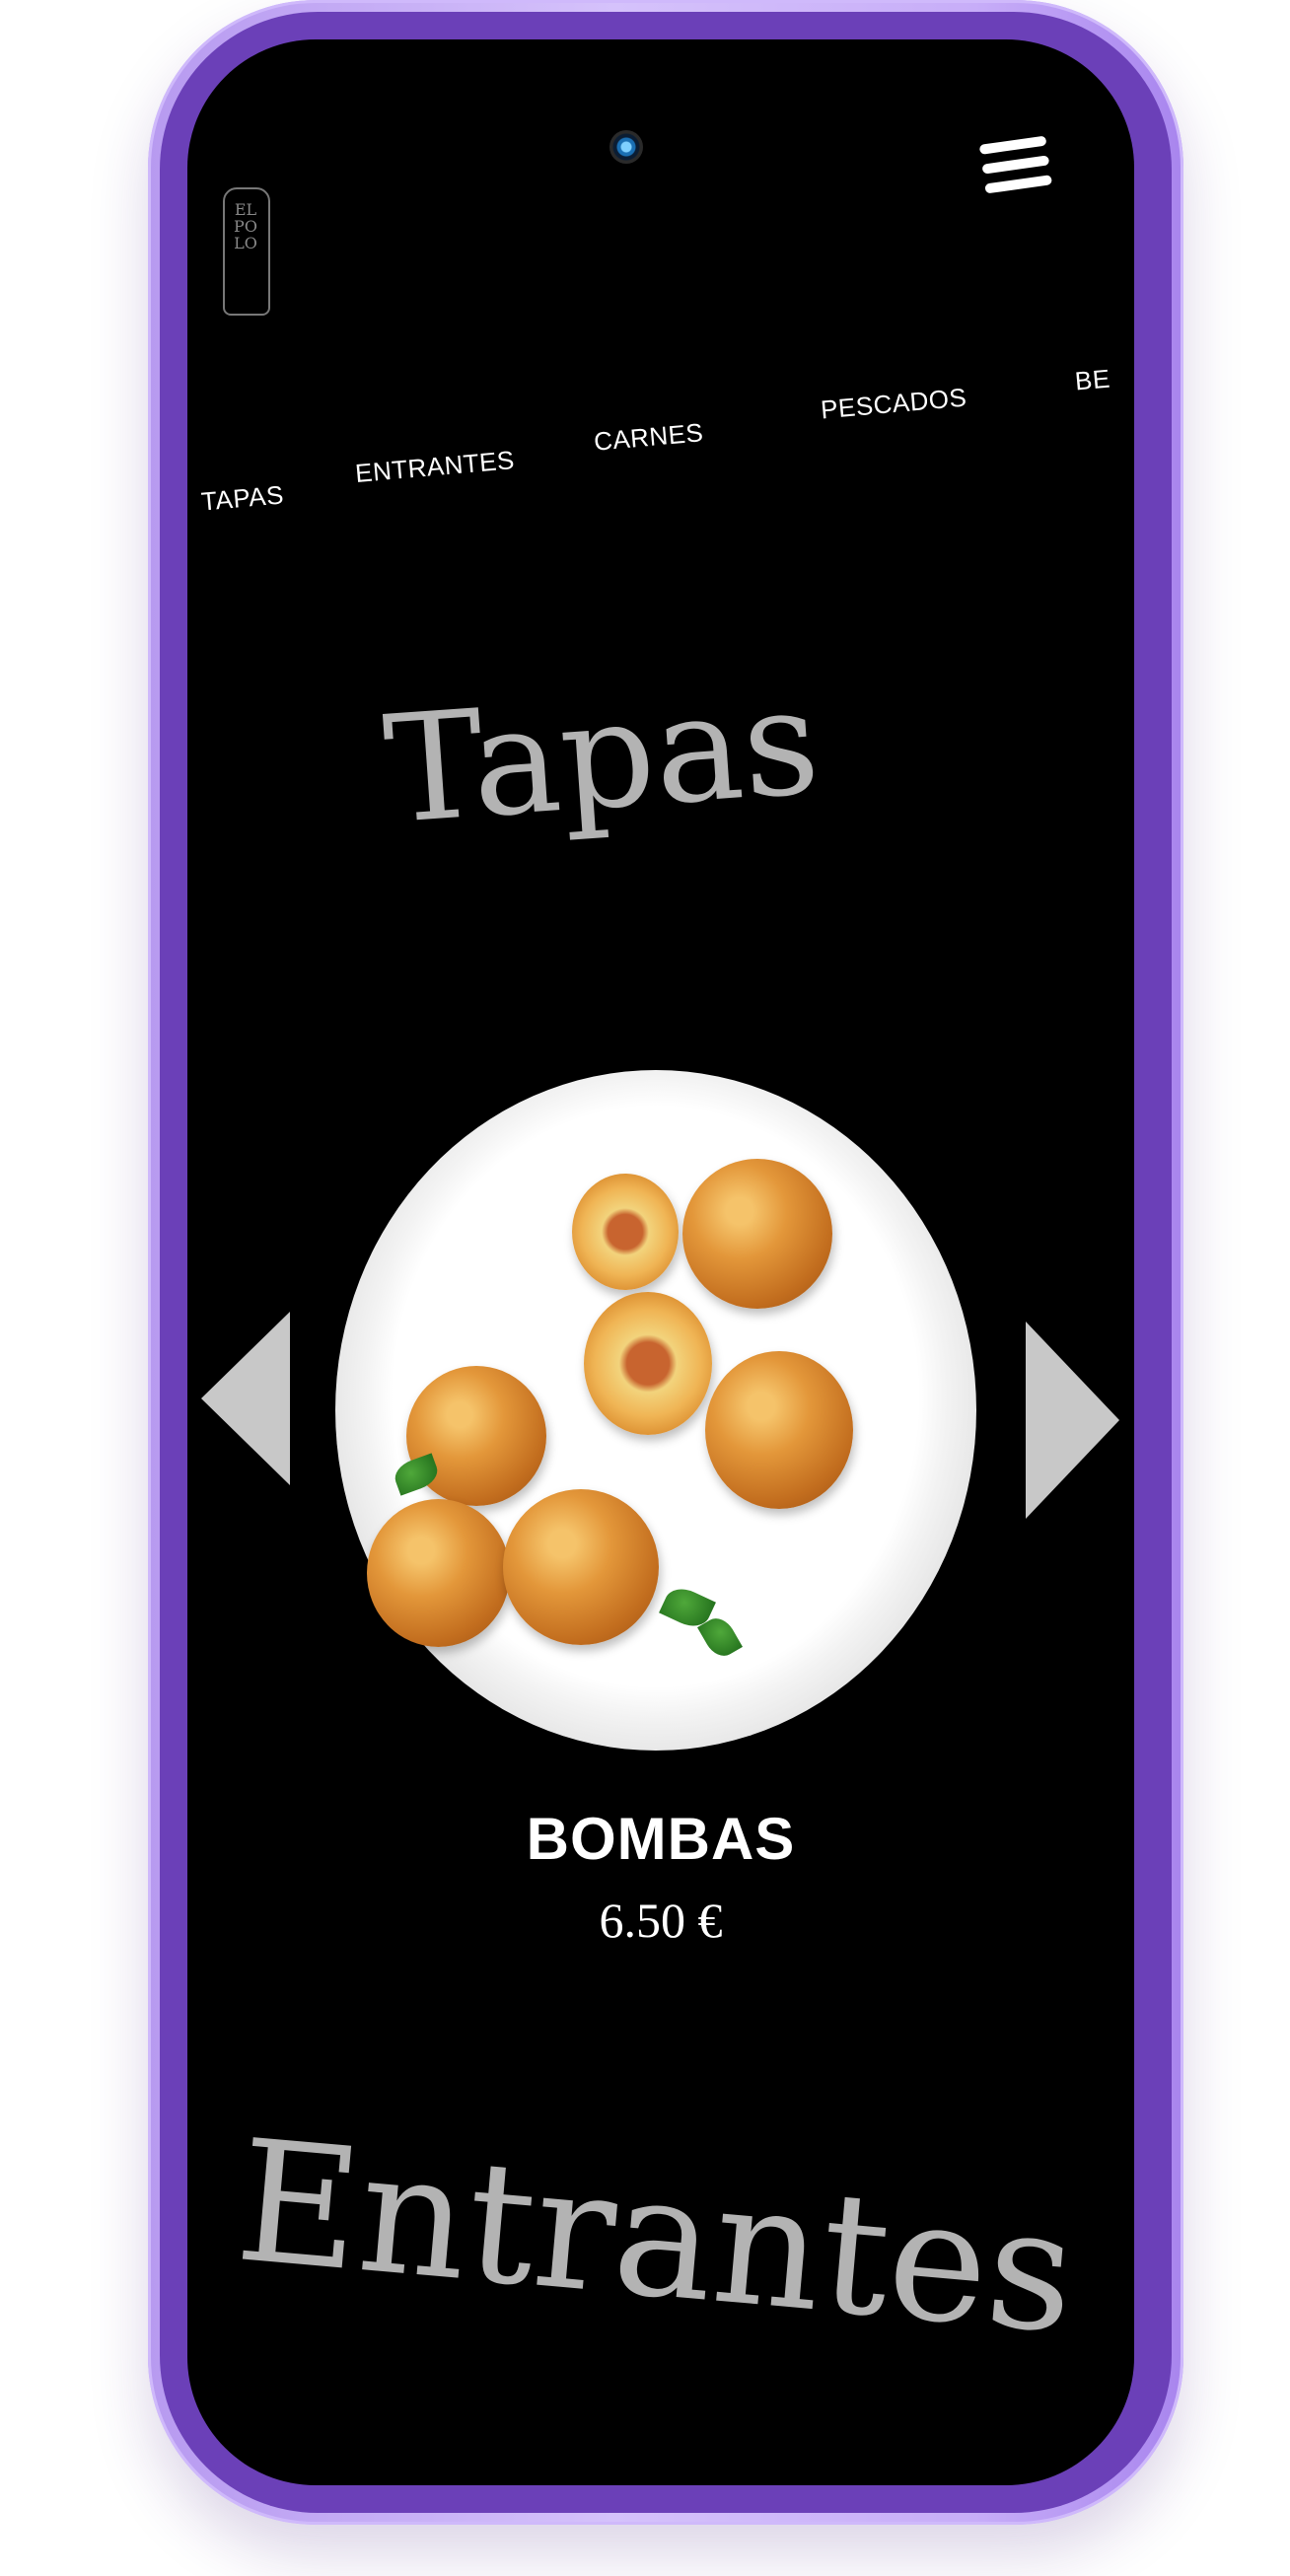 The height and width of the screenshot is (2576, 1290). I want to click on chevron-left-icon, so click(245, 1399).